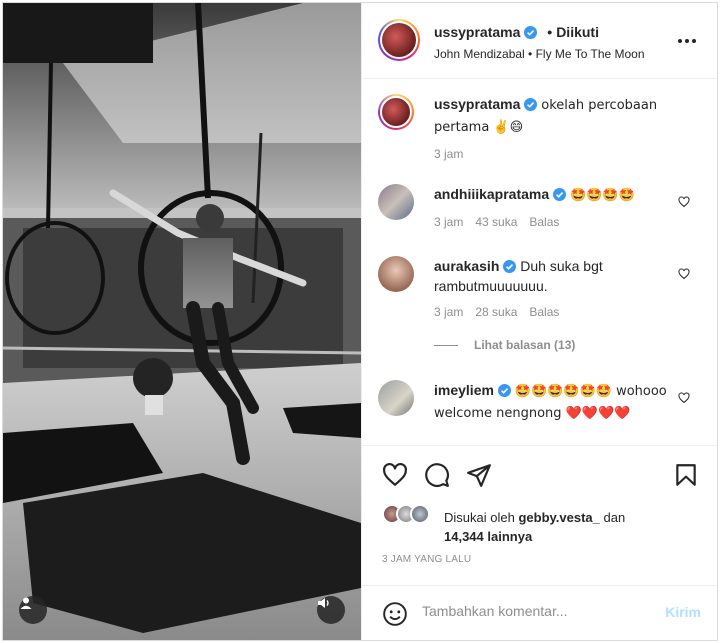  What do you see at coordinates (532, 611) in the screenshot?
I see `comment-input` at bounding box center [532, 611].